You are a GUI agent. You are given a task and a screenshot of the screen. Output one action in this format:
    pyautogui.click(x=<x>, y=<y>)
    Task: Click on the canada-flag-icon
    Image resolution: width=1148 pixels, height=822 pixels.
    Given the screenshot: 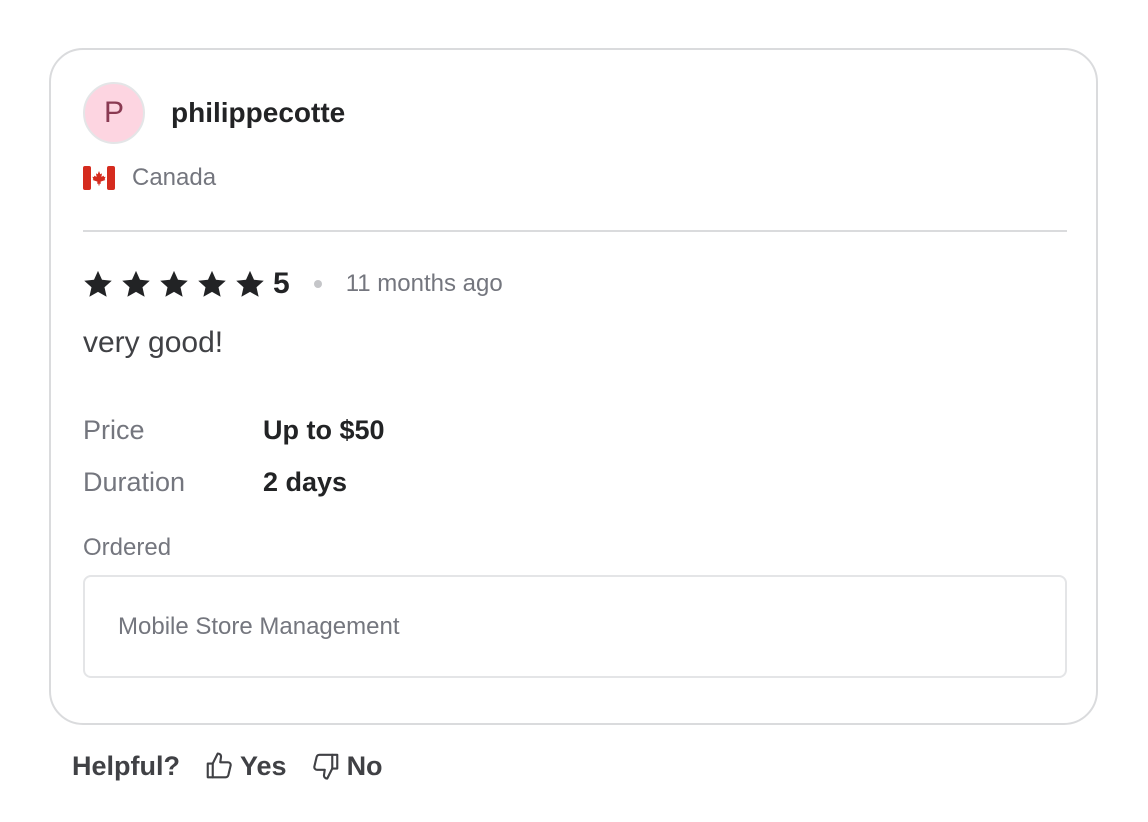 What is the action you would take?
    pyautogui.click(x=99, y=178)
    